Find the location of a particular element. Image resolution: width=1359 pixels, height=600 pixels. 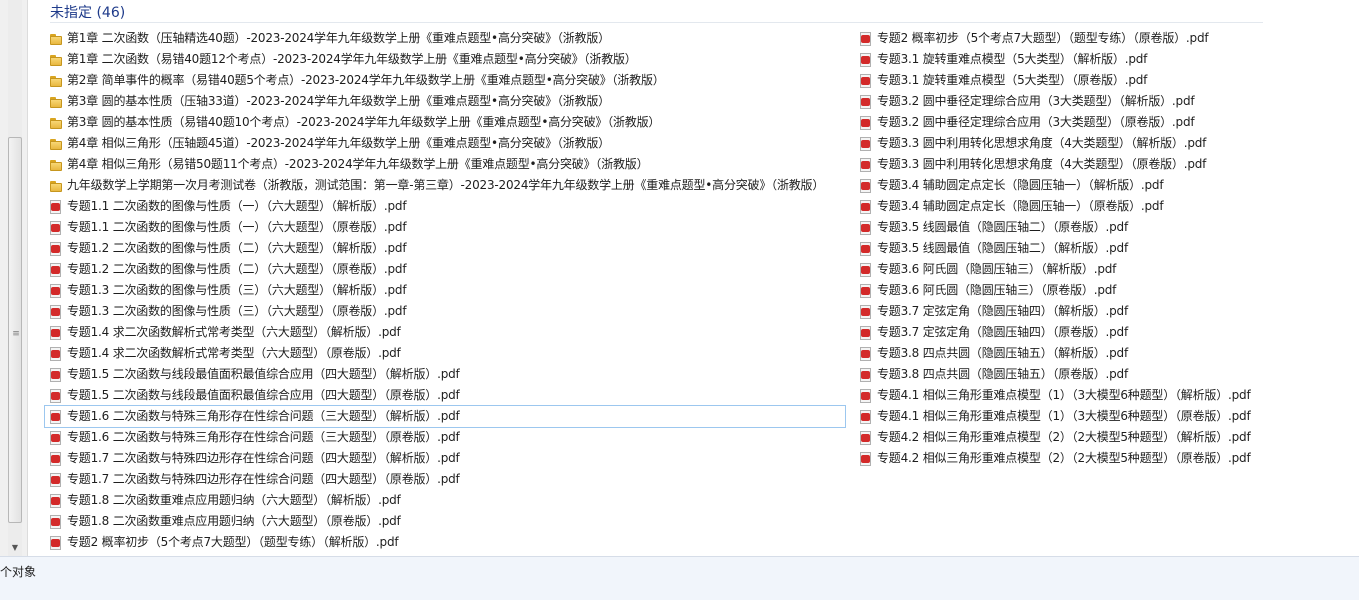

file-item: 专题1.2 二次函数的图像与性质（二）（六大题型）（解析版）.pdf is located at coordinates (445, 248).